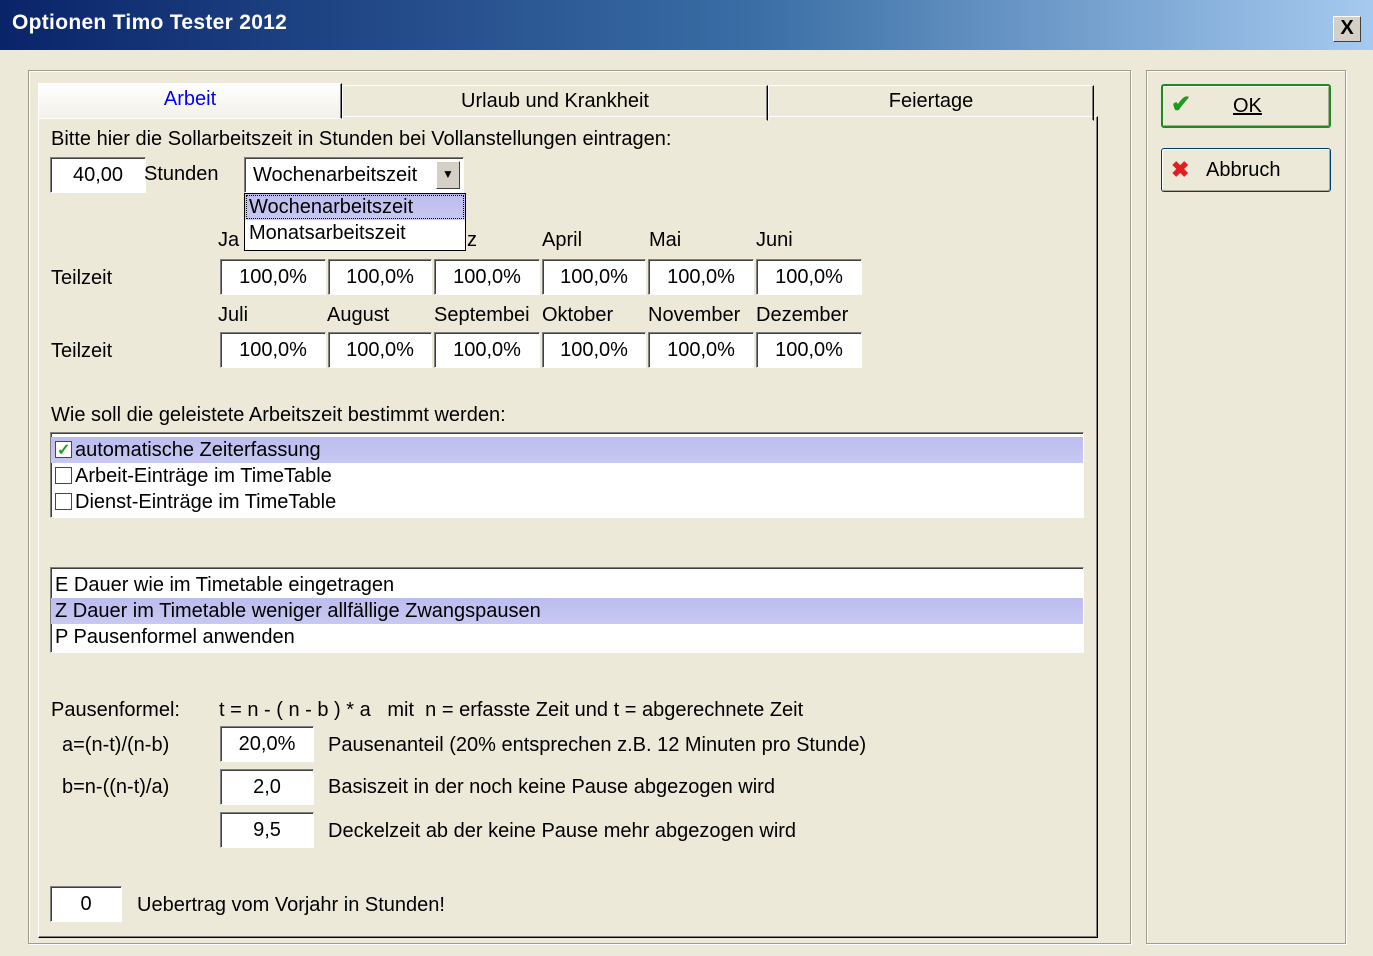  I want to click on month-label-nov: November, so click(694, 315).